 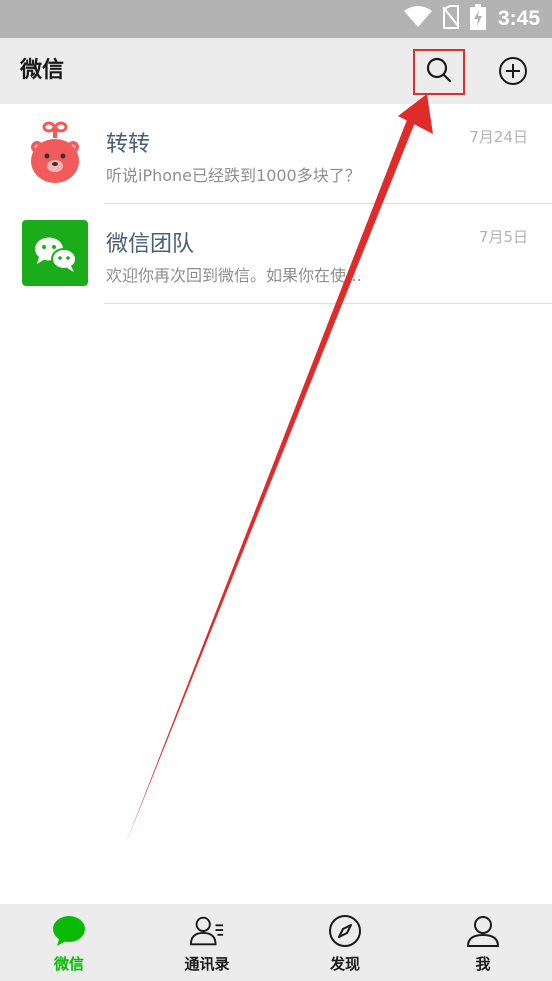 I want to click on status-bar: 3:45, so click(x=276, y=19).